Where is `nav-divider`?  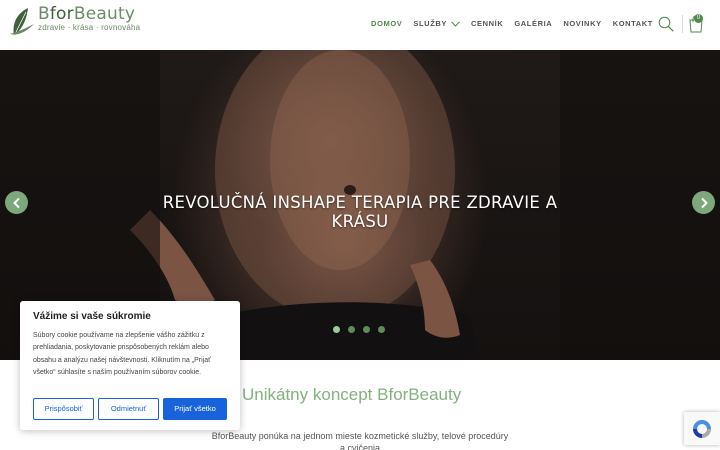
nav-divider is located at coordinates (682, 24).